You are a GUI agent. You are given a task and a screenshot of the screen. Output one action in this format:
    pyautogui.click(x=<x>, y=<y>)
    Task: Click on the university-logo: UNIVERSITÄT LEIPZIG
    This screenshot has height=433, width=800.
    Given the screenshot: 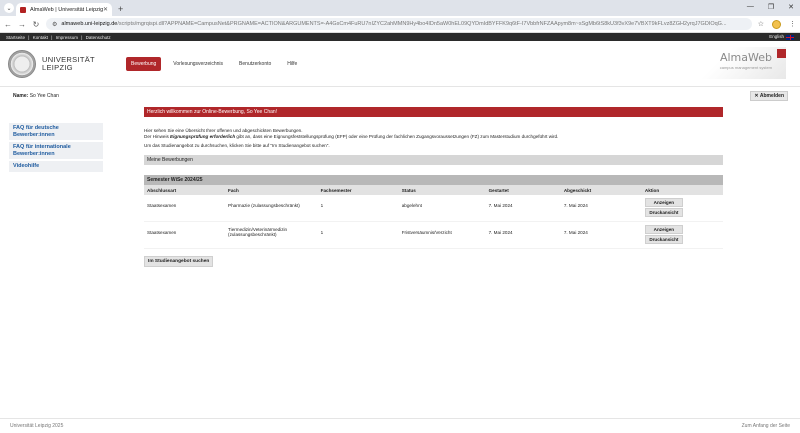 What is the action you would take?
    pyautogui.click(x=67, y=63)
    